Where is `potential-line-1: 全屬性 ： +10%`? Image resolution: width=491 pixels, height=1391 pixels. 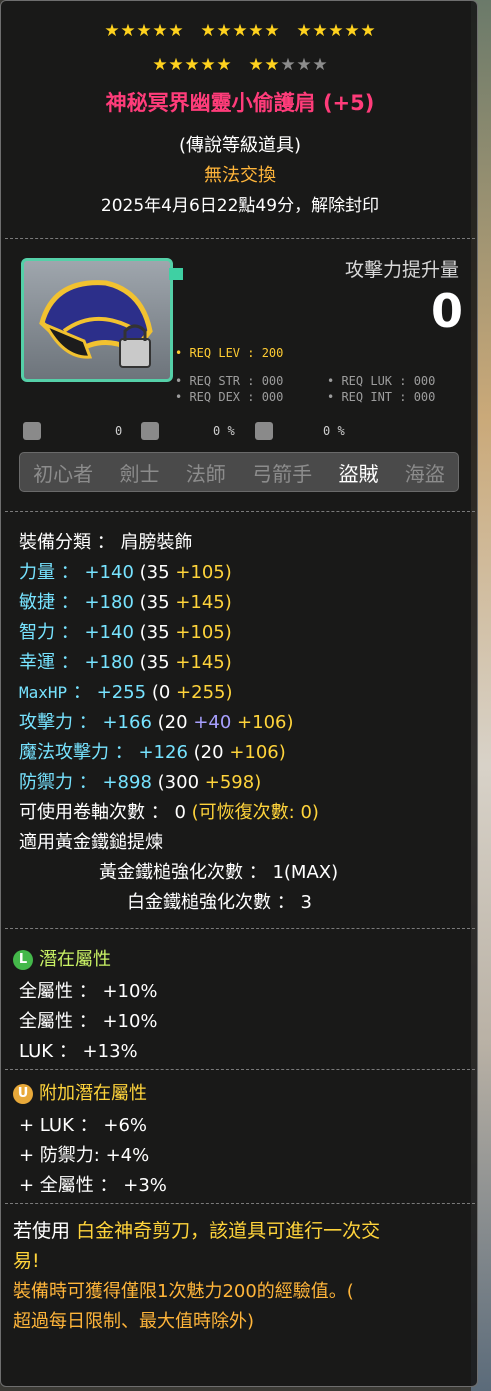 potential-line-1: 全屬性 ： +10% is located at coordinates (88, 991).